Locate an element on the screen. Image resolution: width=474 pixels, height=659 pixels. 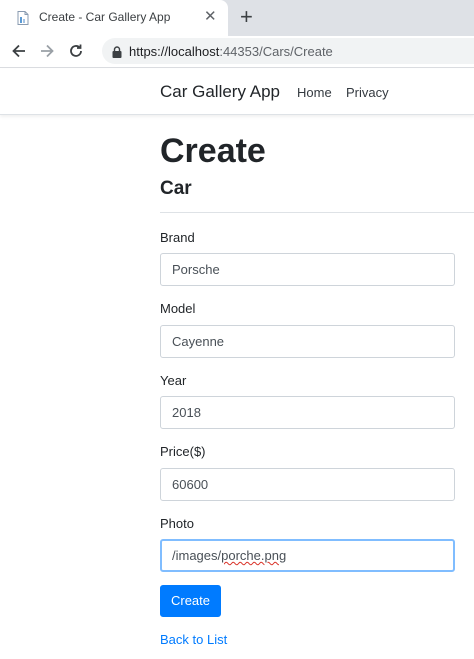
page-subtitle: Car is located at coordinates (176, 188).